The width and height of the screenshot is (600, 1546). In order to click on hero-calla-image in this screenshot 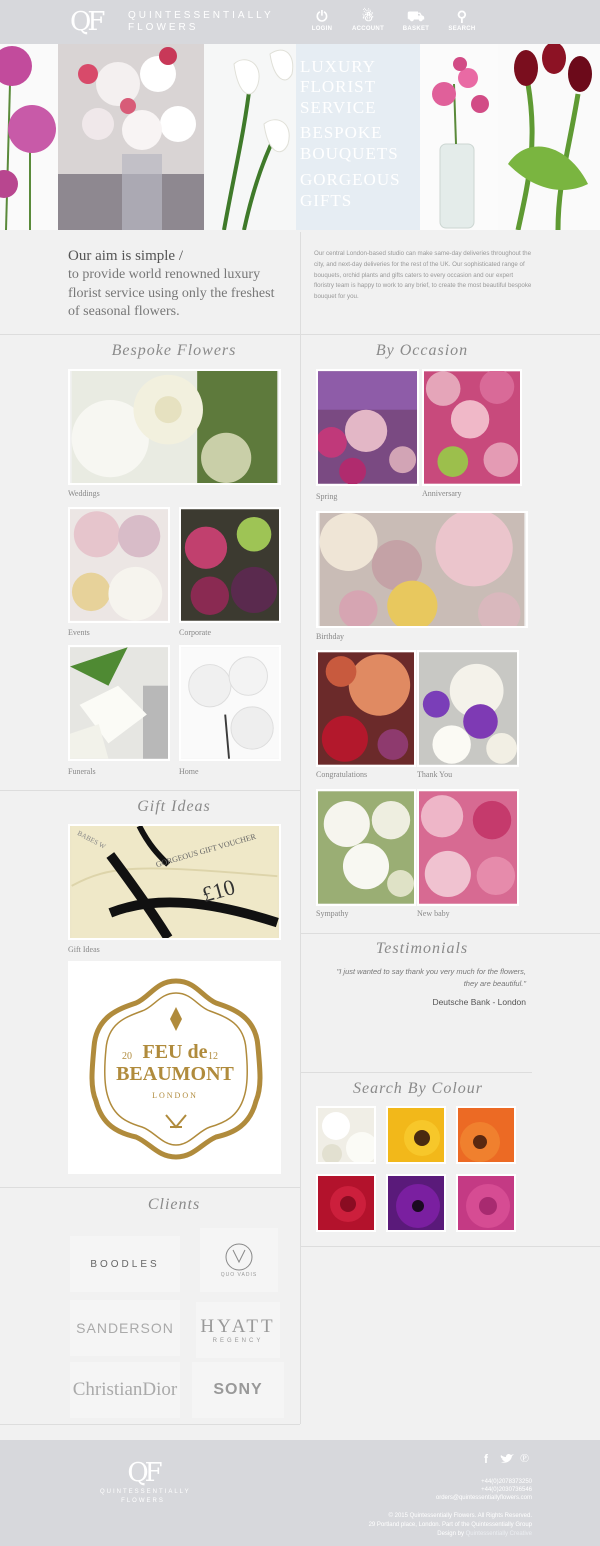, I will do `click(250, 137)`.